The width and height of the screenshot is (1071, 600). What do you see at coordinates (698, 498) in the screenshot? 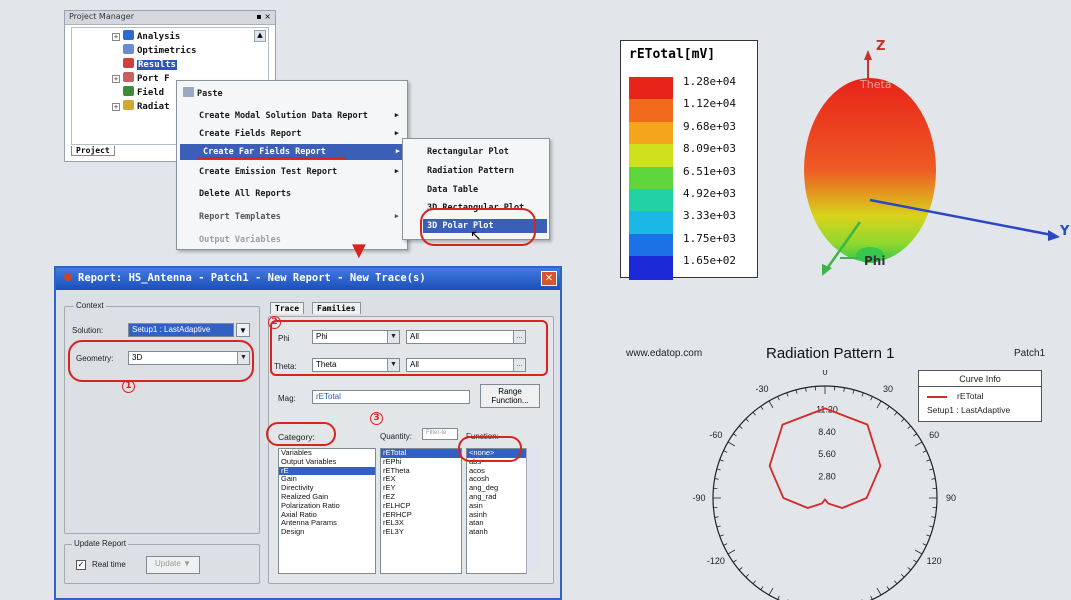
I see `angle-tick-label: -90` at bounding box center [698, 498].